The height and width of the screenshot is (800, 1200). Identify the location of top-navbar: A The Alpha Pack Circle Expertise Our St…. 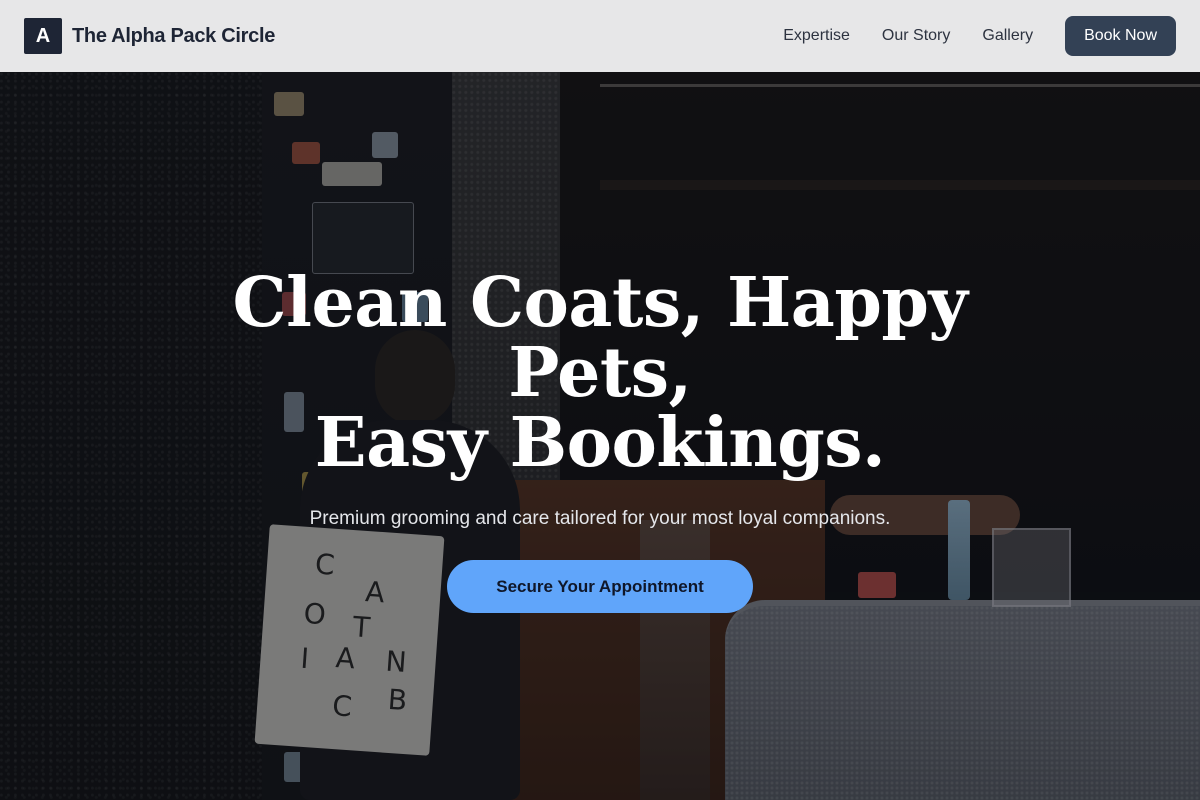
(600, 36).